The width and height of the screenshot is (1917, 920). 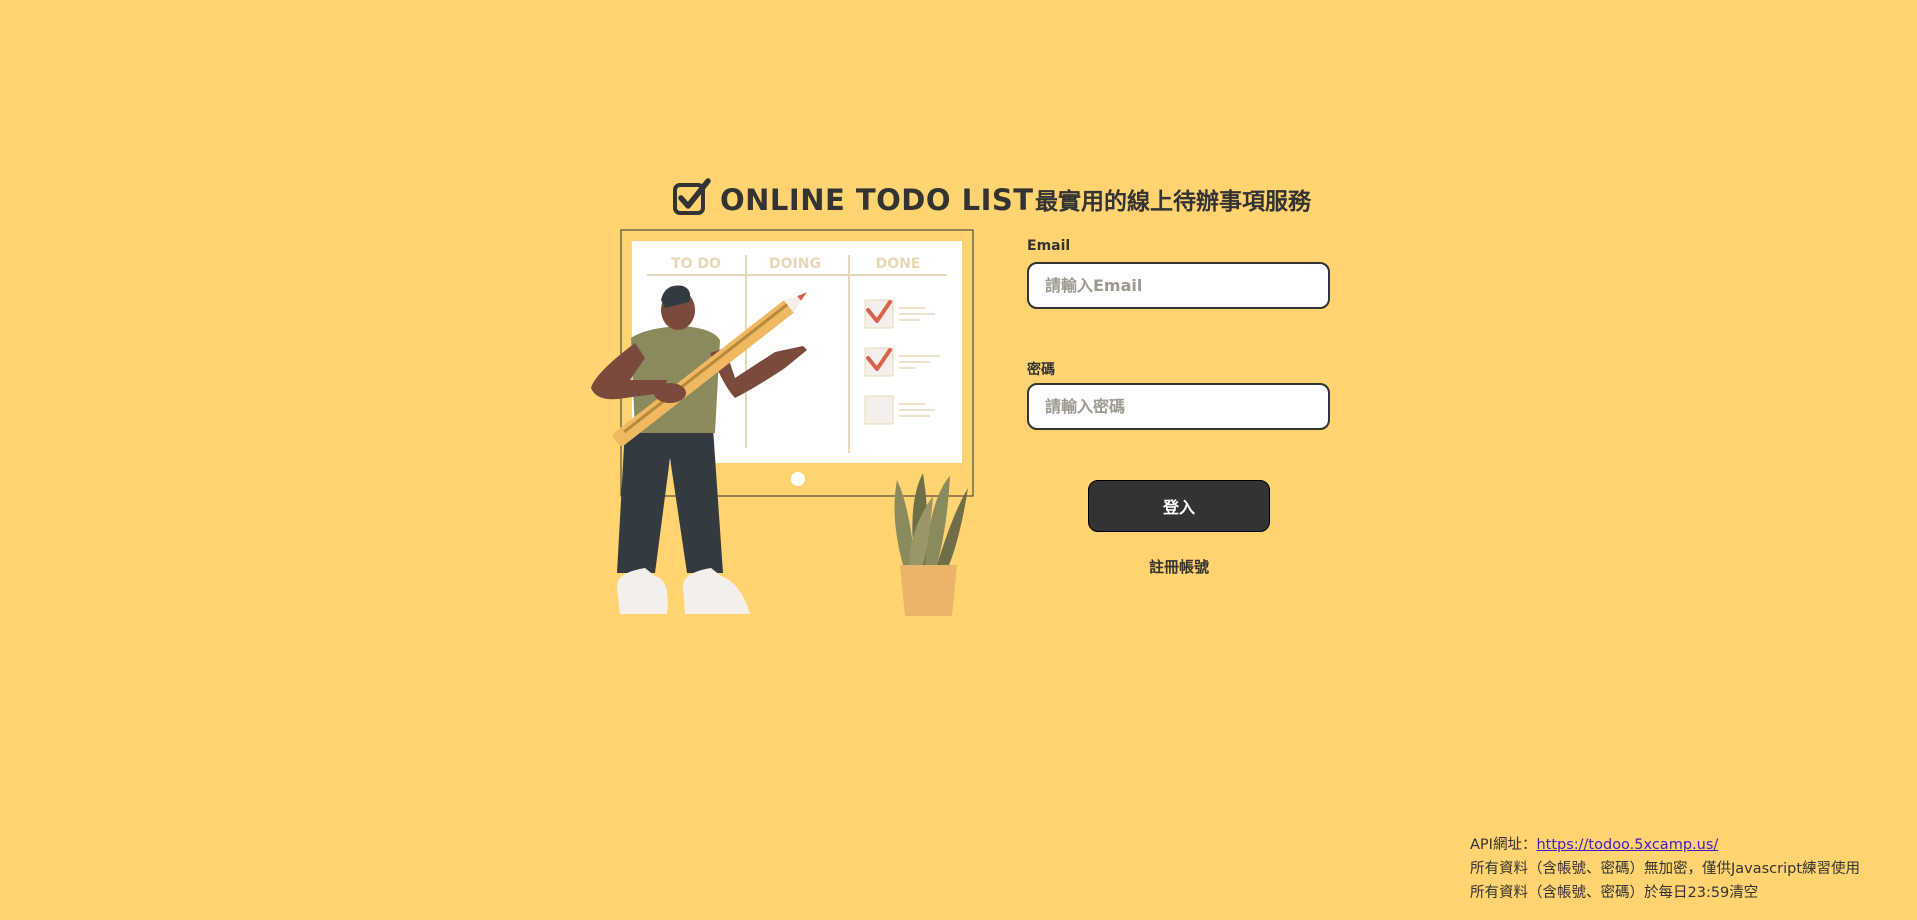 I want to click on footer-note-encryption: 所有資料（含帳號、密碼）無加密，僅供Javascript練習使用, so click(x=1665, y=869).